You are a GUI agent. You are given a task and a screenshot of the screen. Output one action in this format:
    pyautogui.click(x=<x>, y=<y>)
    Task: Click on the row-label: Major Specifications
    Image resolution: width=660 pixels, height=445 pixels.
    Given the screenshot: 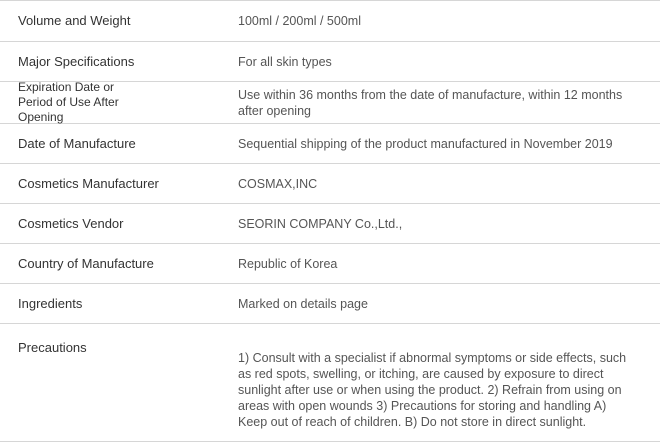 What is the action you would take?
    pyautogui.click(x=76, y=61)
    